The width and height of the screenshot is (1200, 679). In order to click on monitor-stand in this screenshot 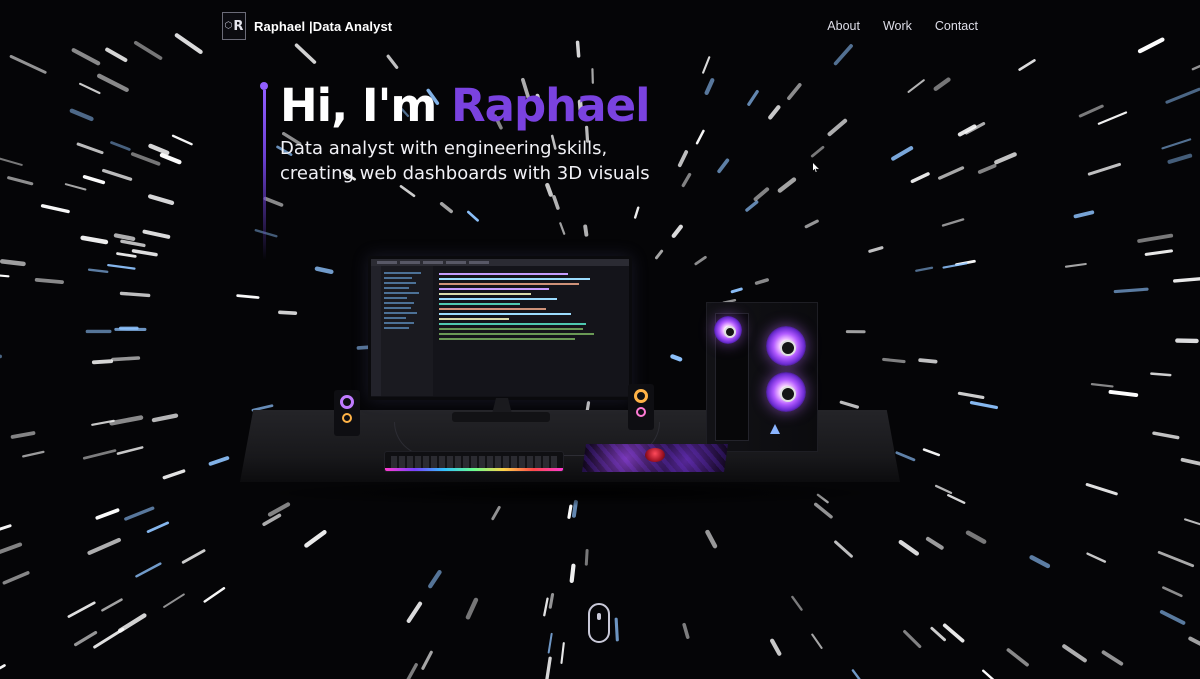, I will do `click(501, 417)`.